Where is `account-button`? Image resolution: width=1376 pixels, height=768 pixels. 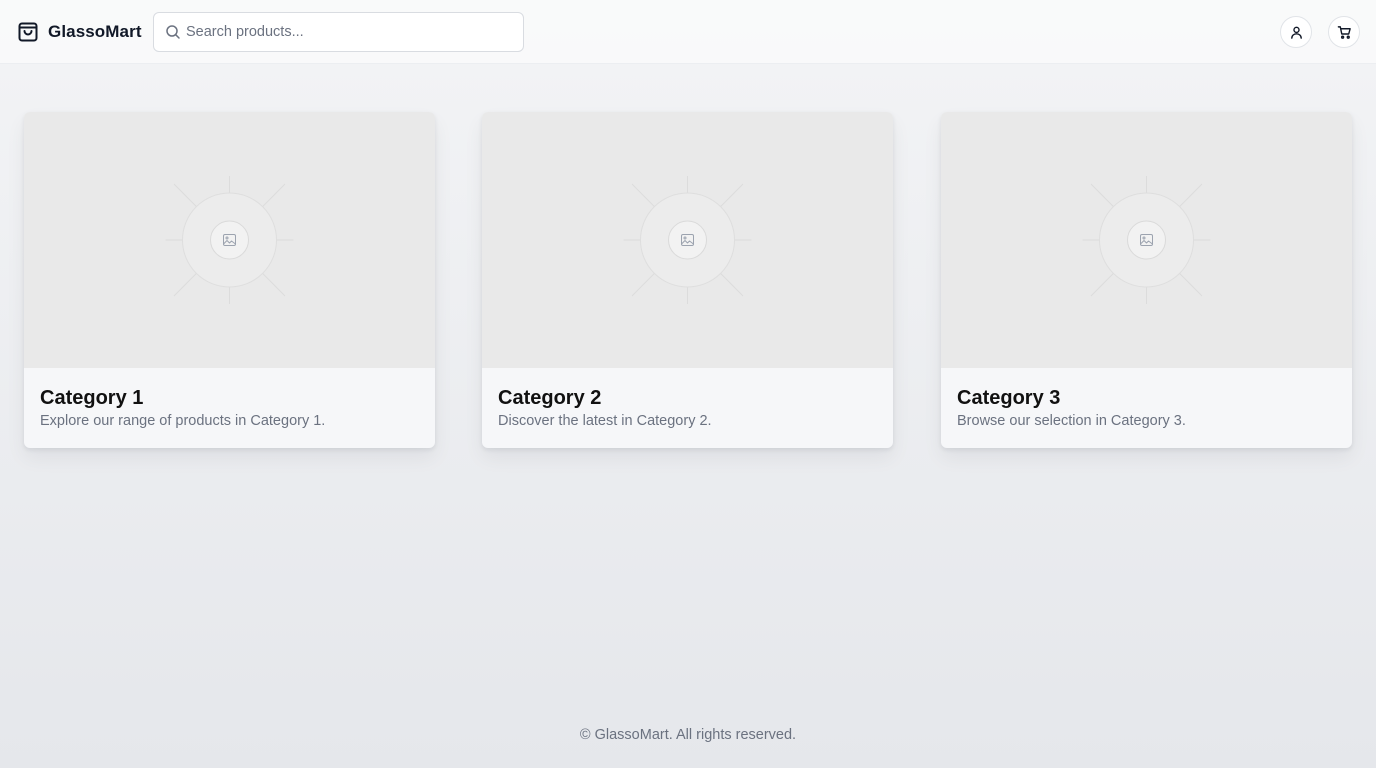
account-button is located at coordinates (1296, 32).